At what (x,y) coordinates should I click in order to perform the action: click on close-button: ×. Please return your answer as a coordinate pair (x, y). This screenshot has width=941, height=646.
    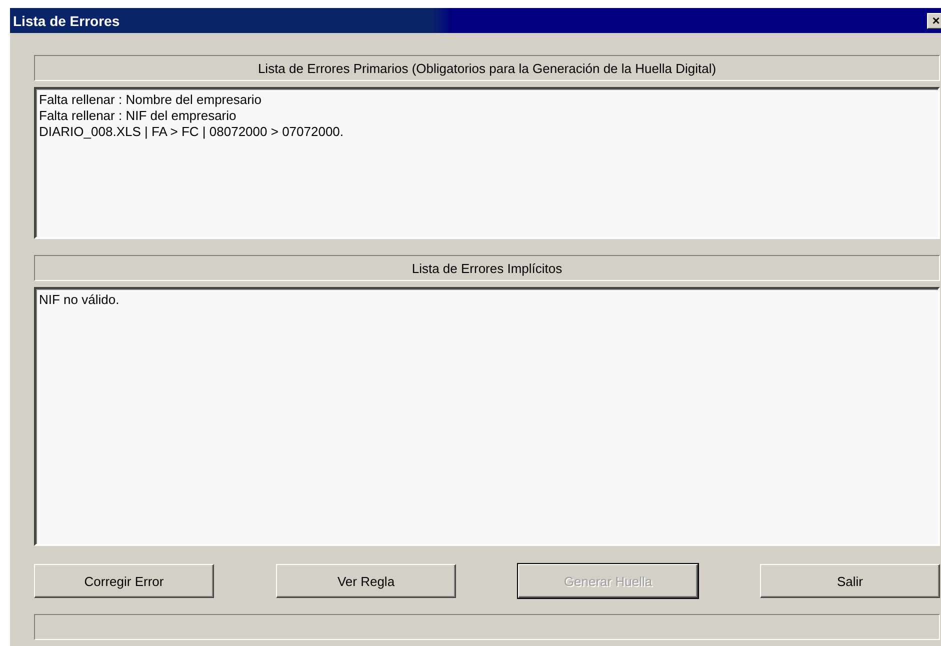
    Looking at the image, I should click on (934, 20).